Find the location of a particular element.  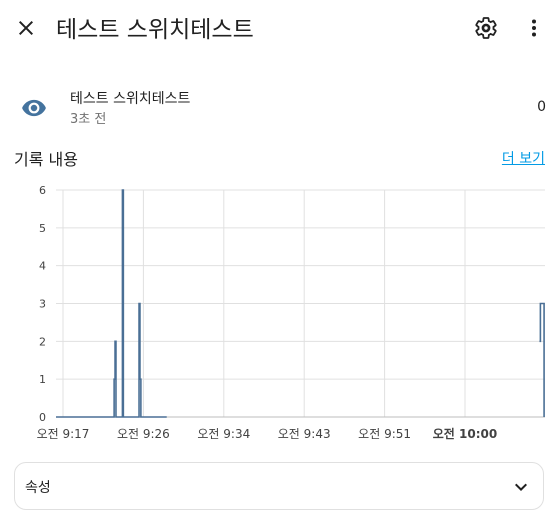

more-vertical-icon is located at coordinates (534, 28).